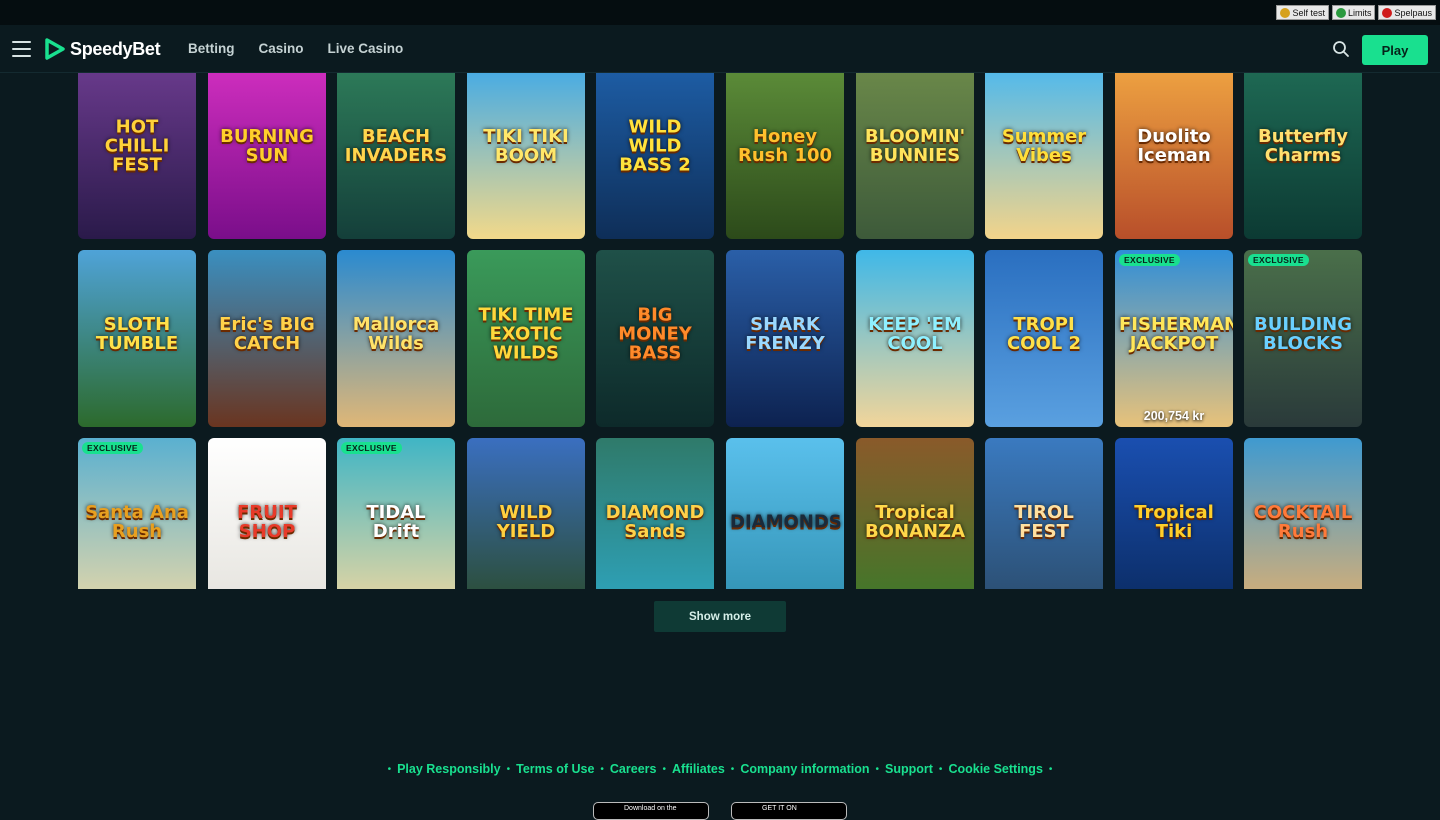 The image size is (1440, 820). I want to click on game-title: WILD WILD BASS 2, so click(655, 146).